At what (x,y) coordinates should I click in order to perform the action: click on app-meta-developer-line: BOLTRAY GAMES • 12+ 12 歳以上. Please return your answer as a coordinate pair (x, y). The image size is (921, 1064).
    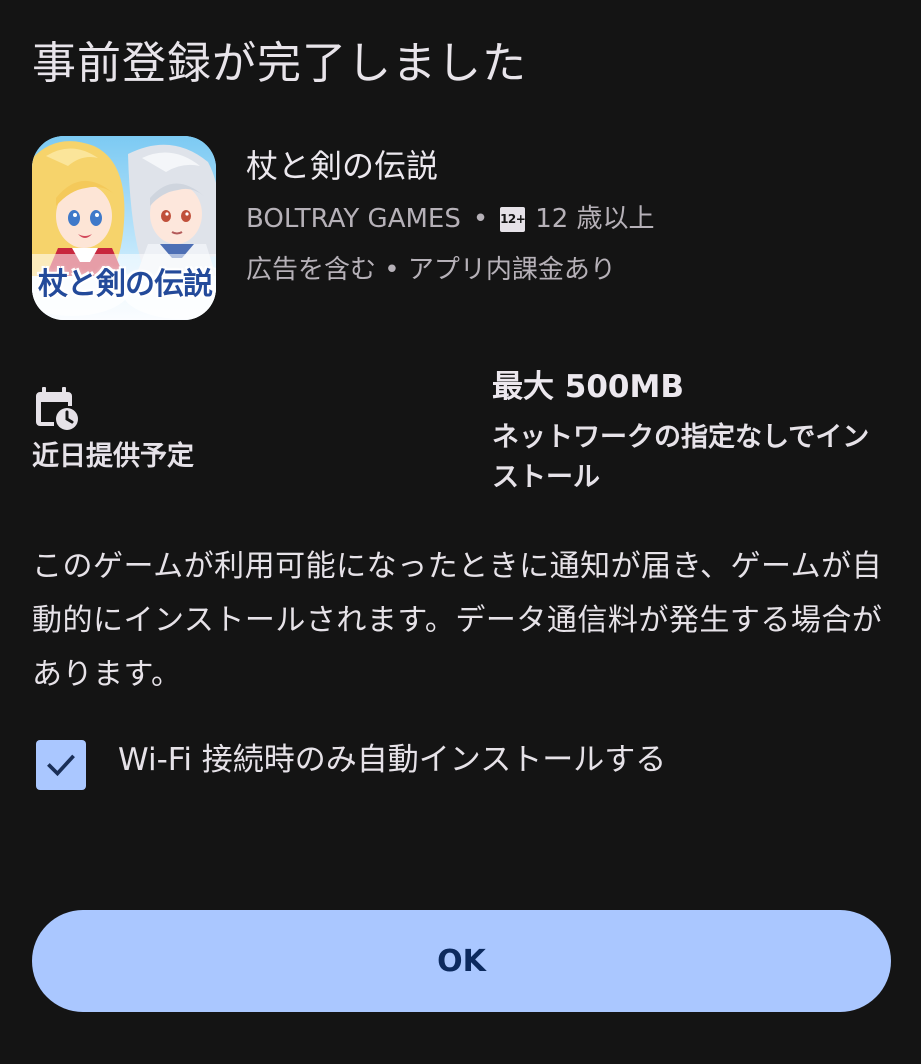
    Looking at the image, I should click on (450, 219).